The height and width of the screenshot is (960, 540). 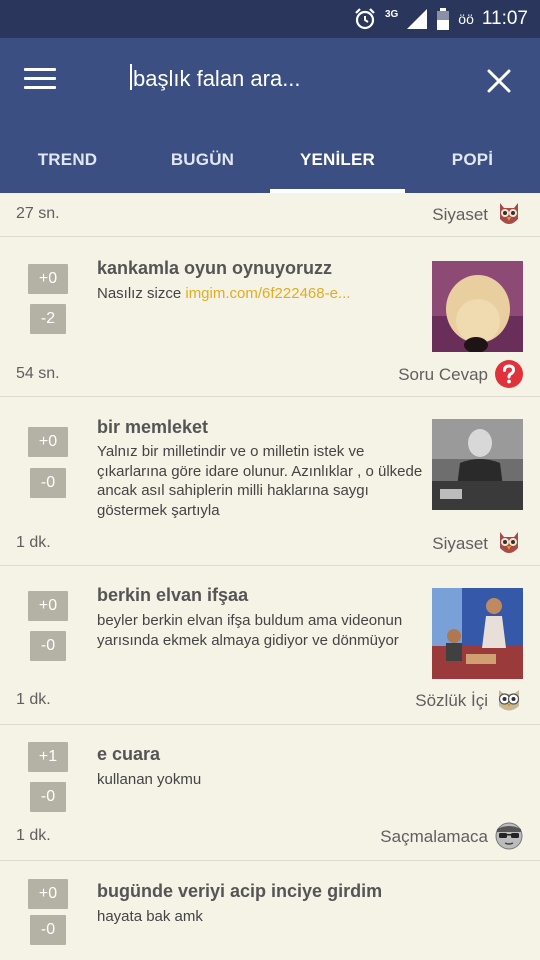 What do you see at coordinates (466, 19) in the screenshot?
I see `operator-label: öö` at bounding box center [466, 19].